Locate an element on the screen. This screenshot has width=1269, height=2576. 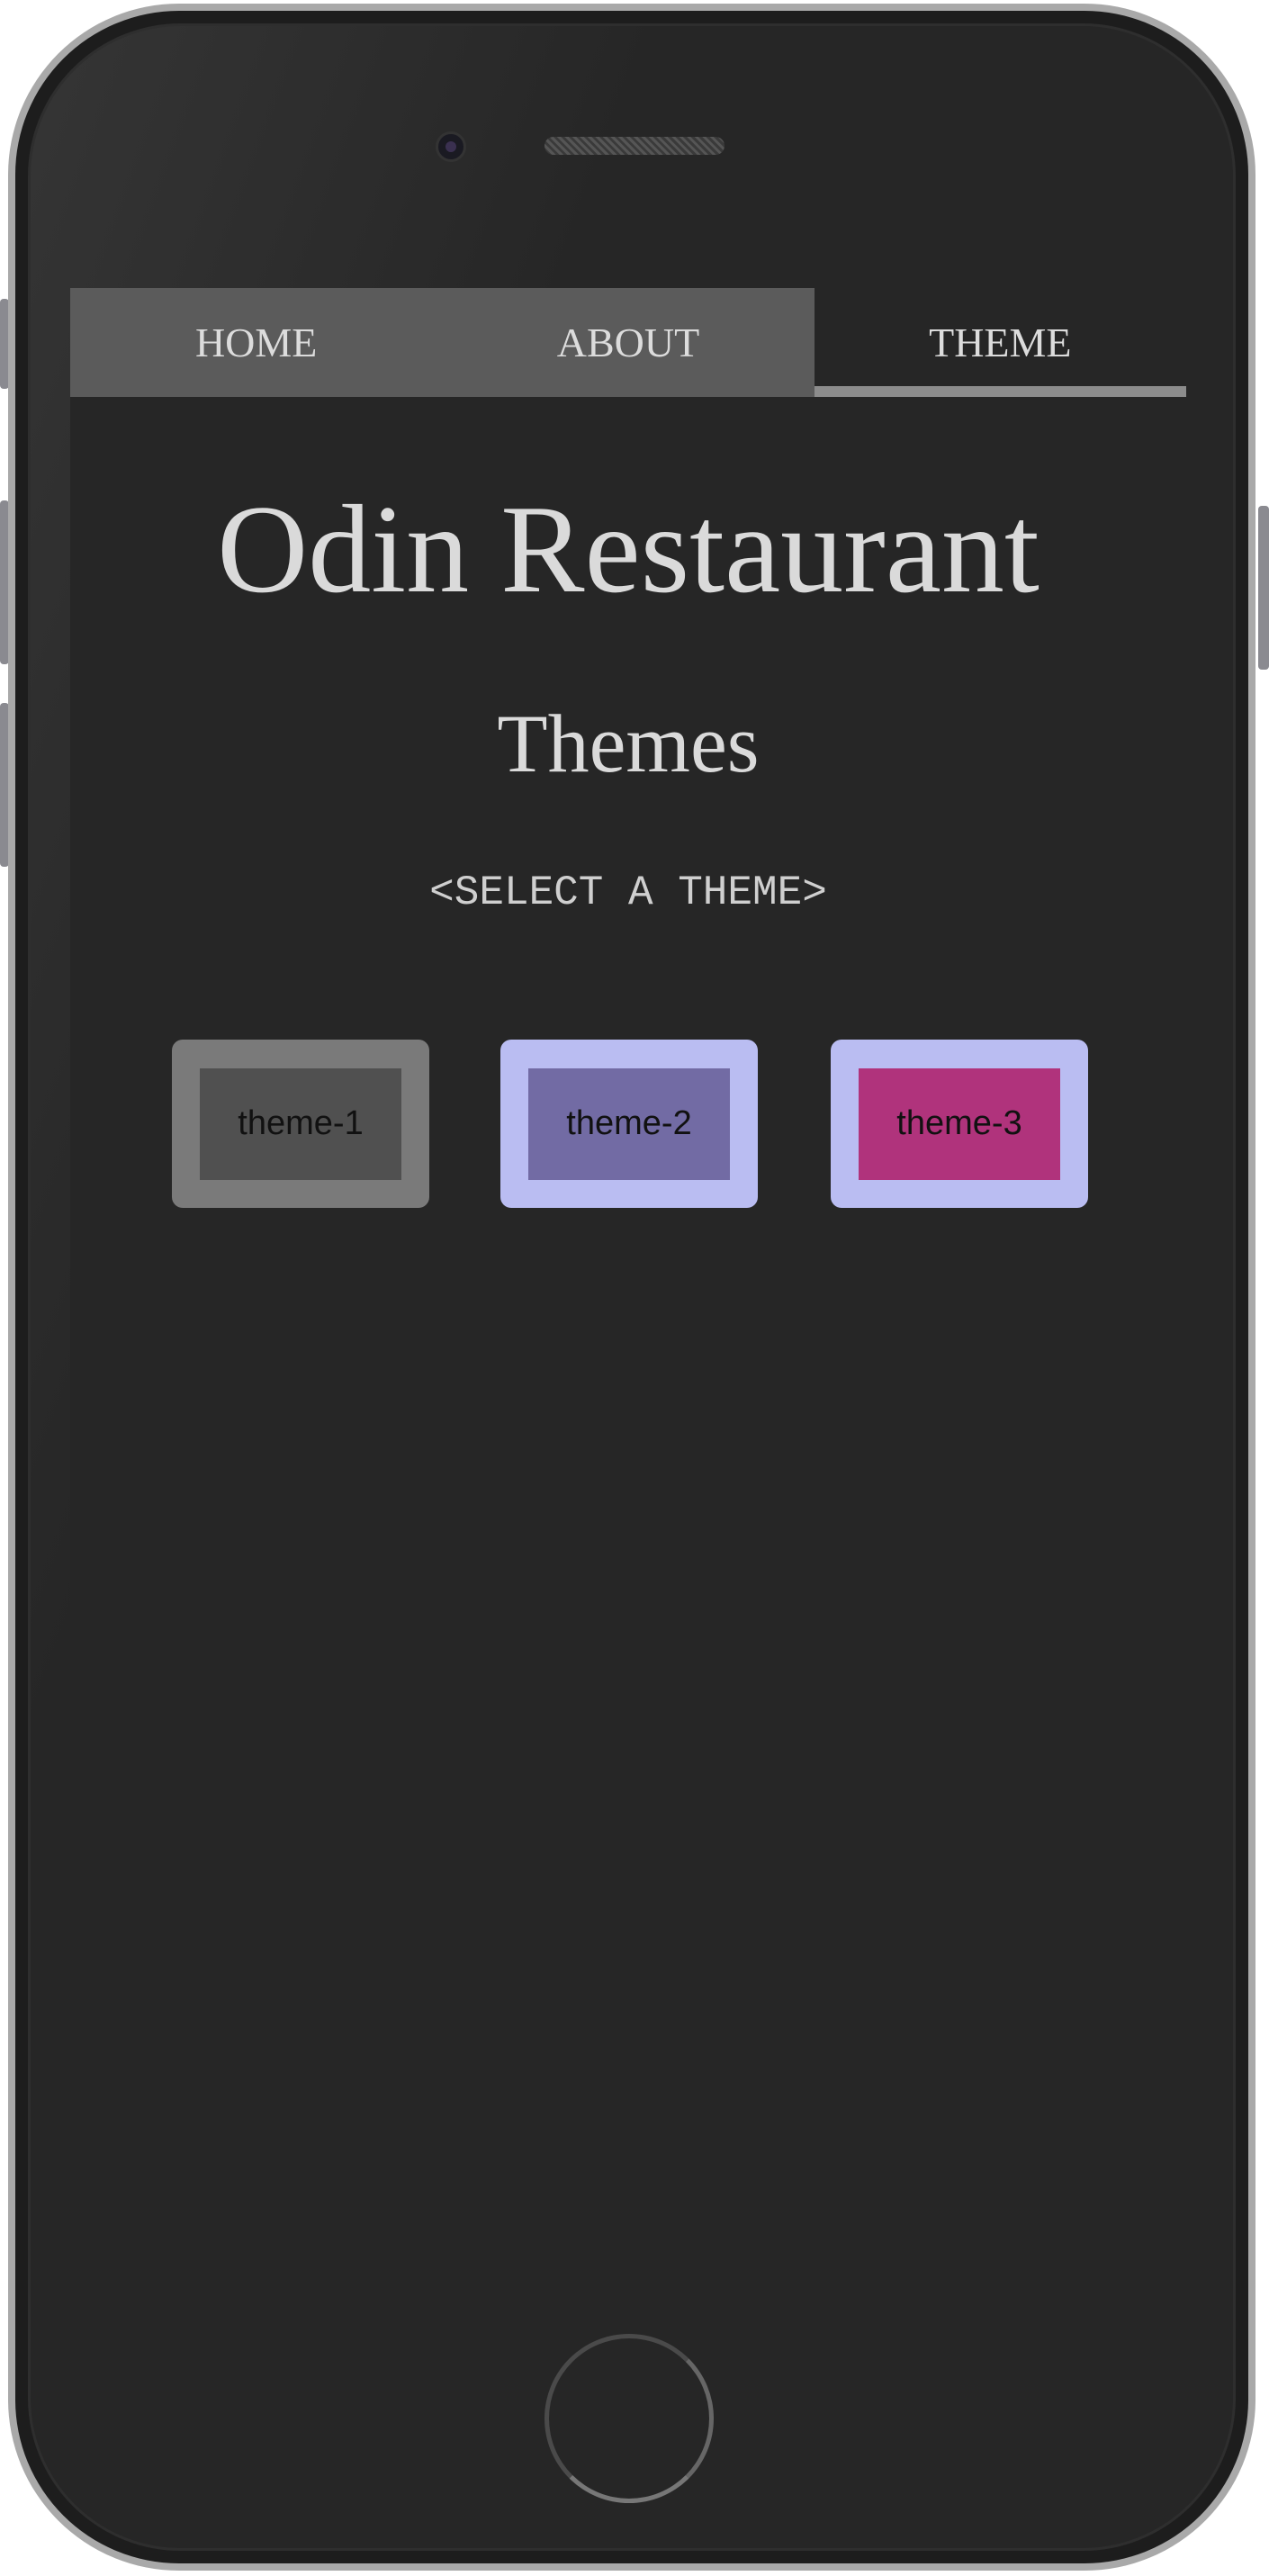
home-button is located at coordinates (629, 2418).